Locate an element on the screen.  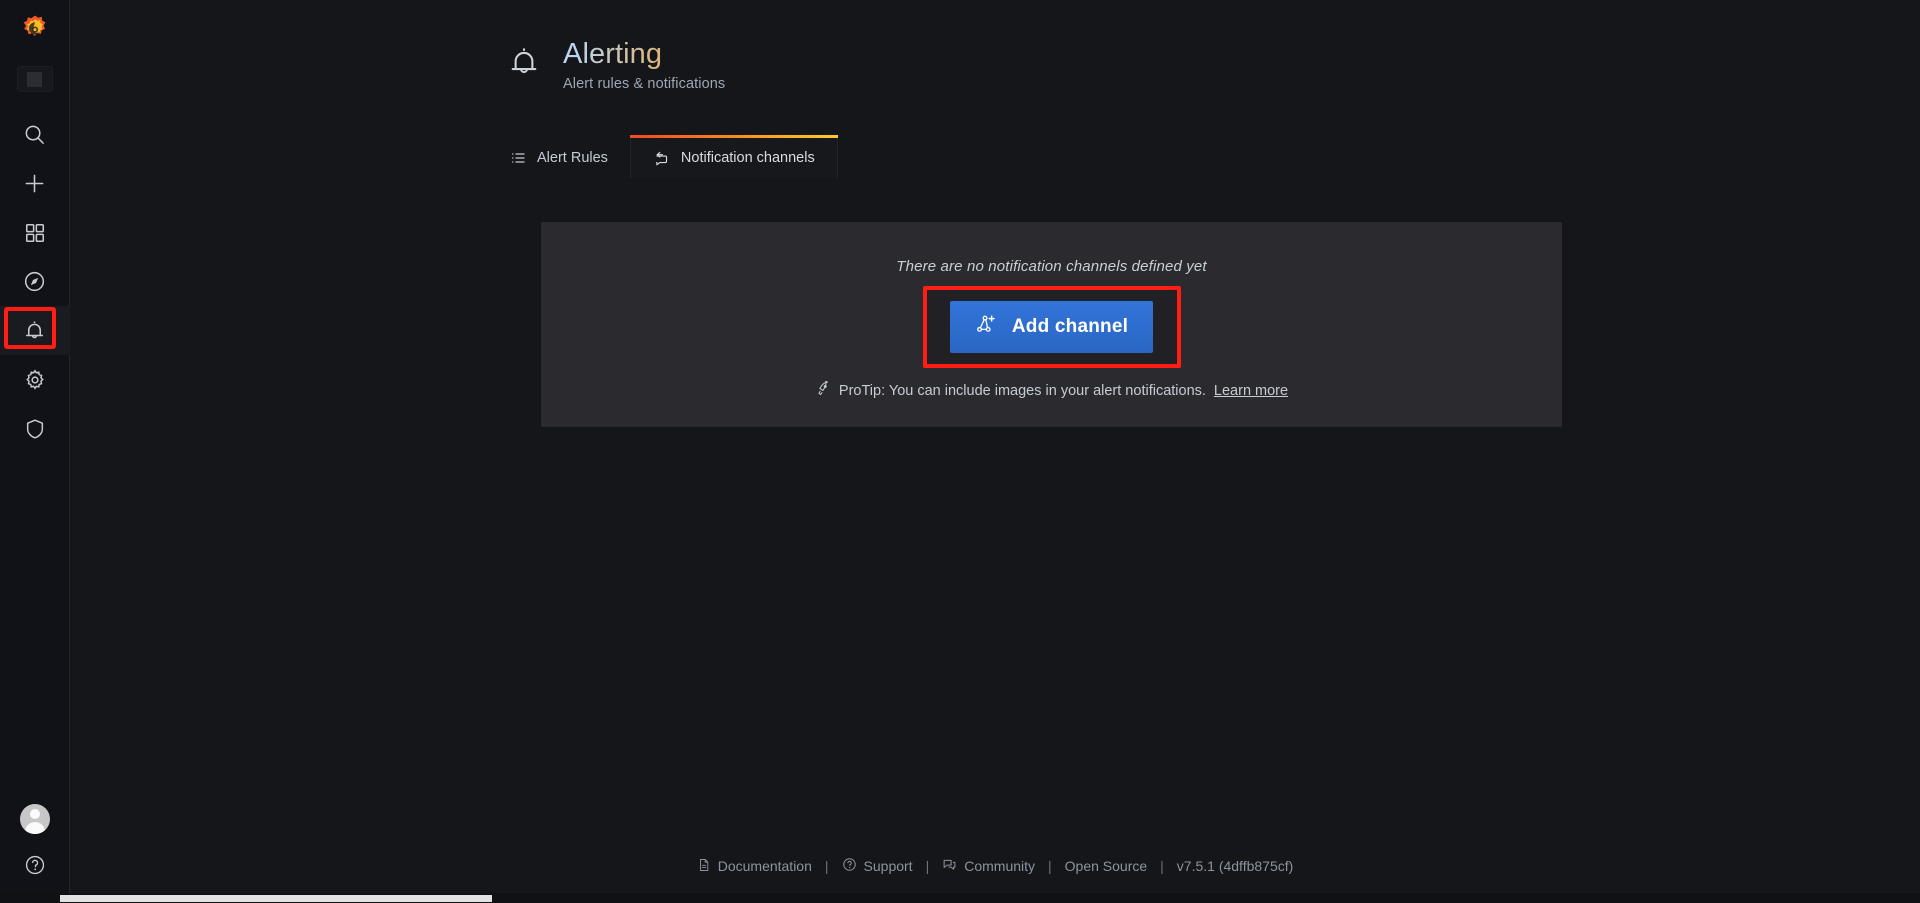
comment-share-icon is located at coordinates (661, 158).